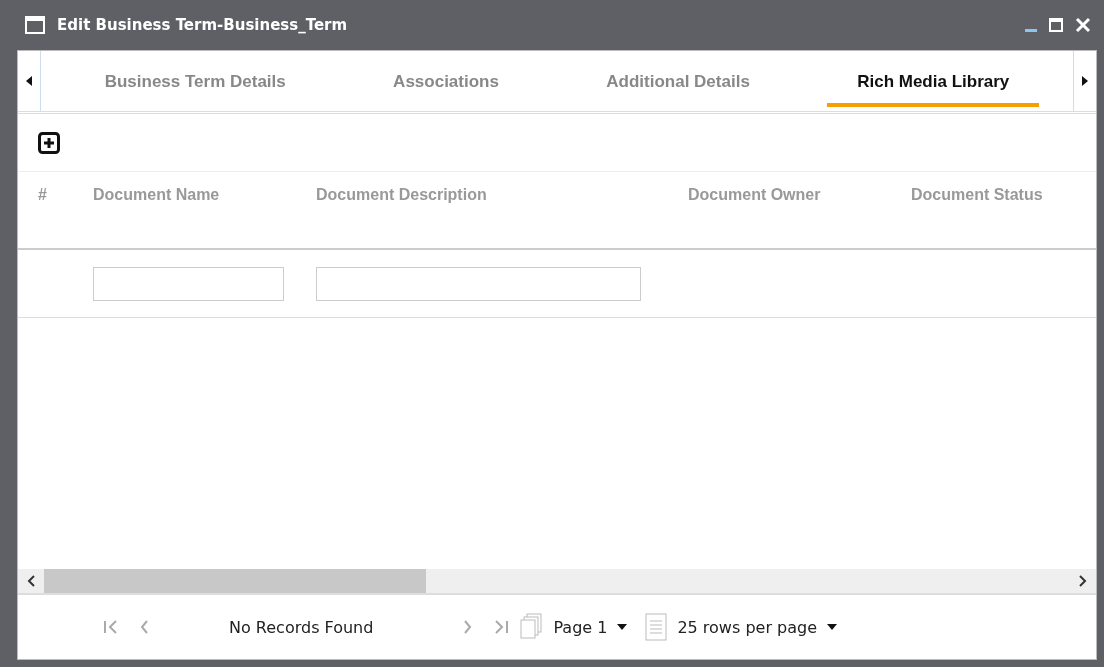 Image resolution: width=1104 pixels, height=667 pixels. I want to click on column-header: Document Owner, so click(755, 195).